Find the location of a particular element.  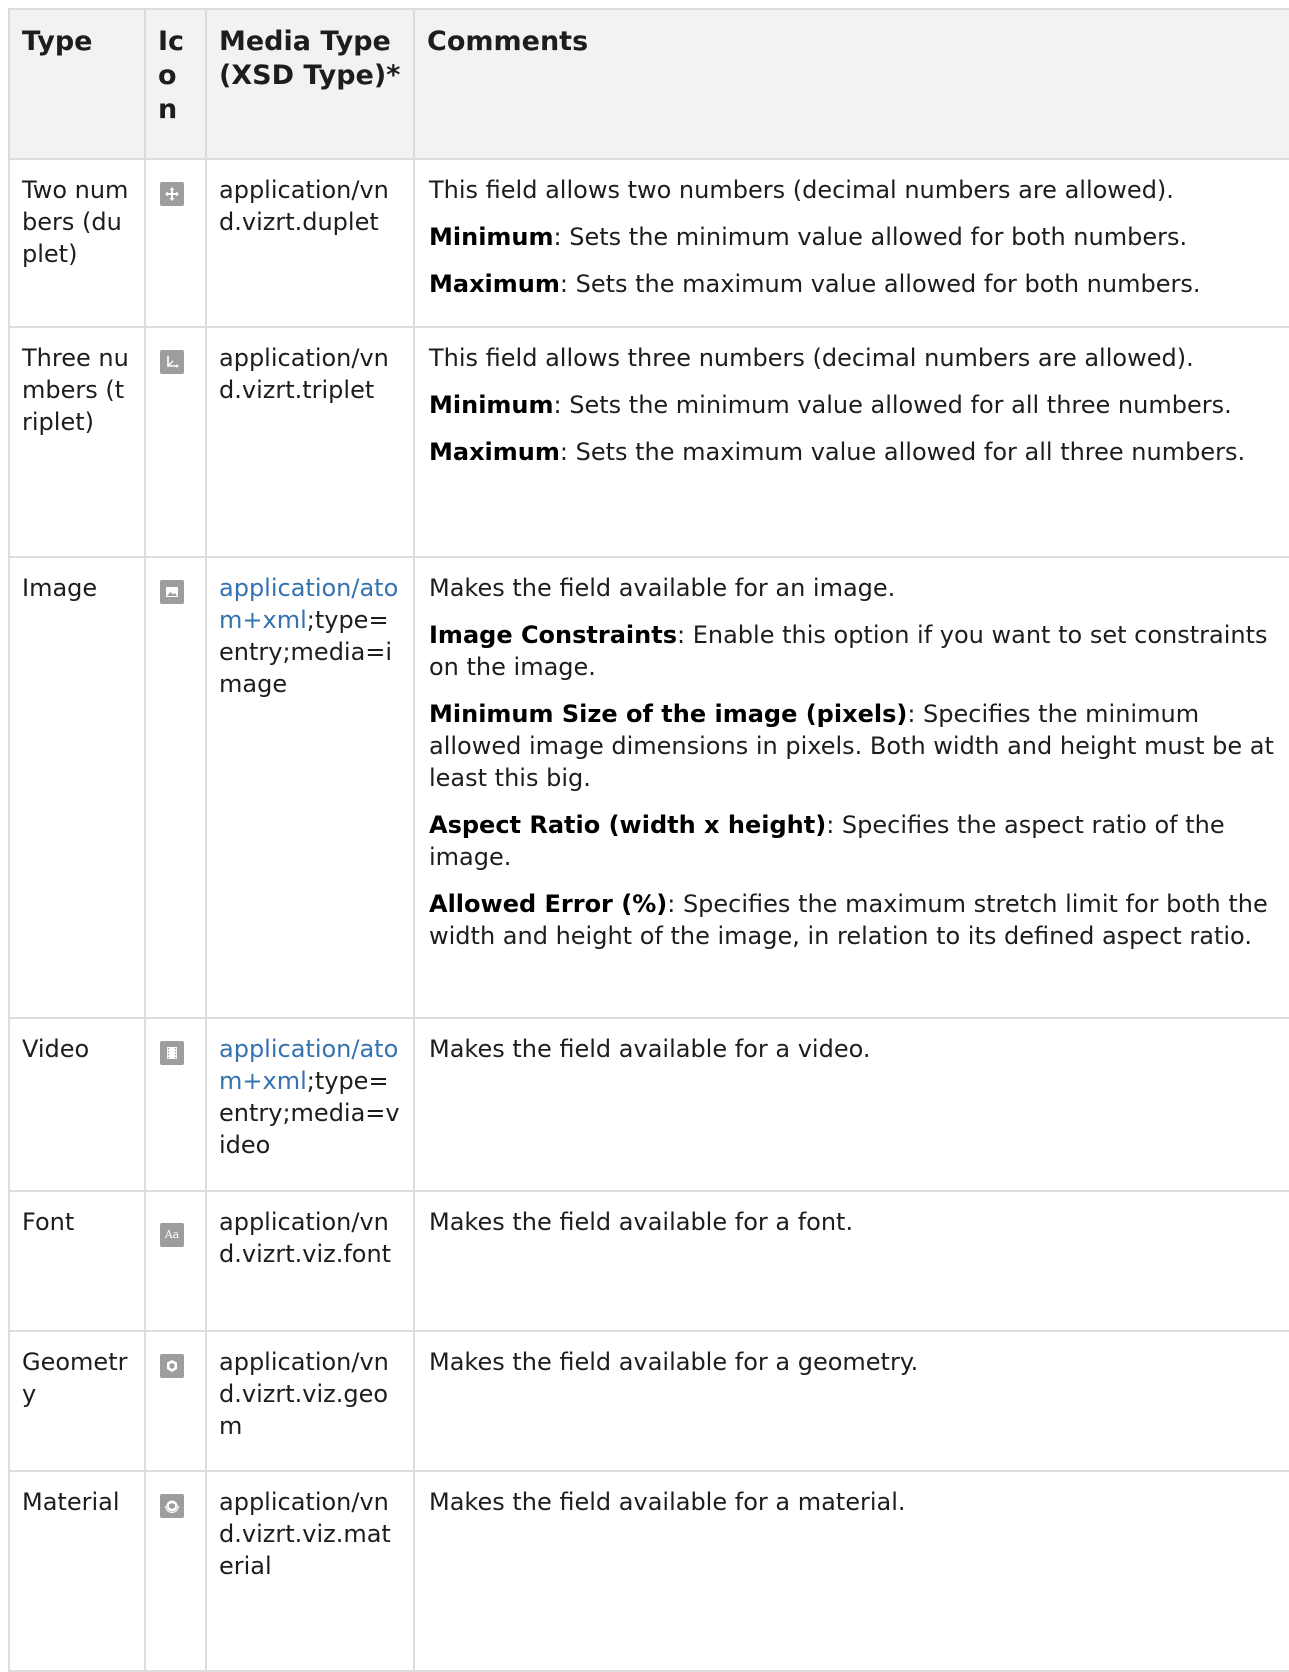

header-comments: Comments is located at coordinates (851, 84).